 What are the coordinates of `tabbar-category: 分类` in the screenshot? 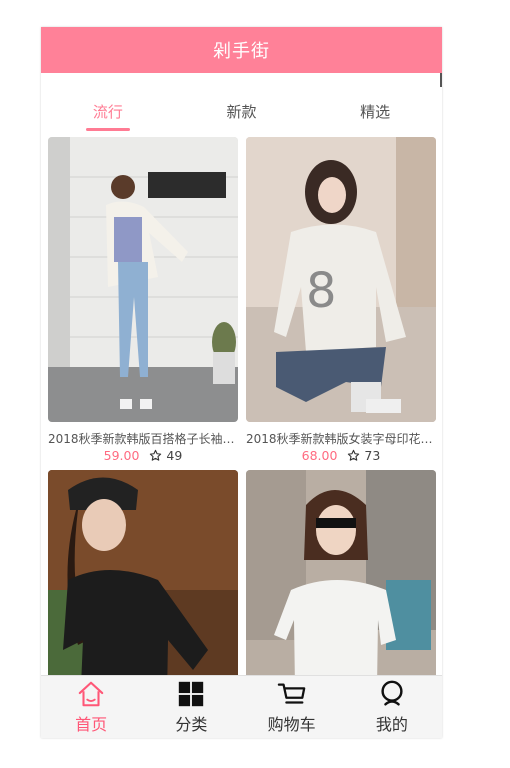 It's located at (191, 707).